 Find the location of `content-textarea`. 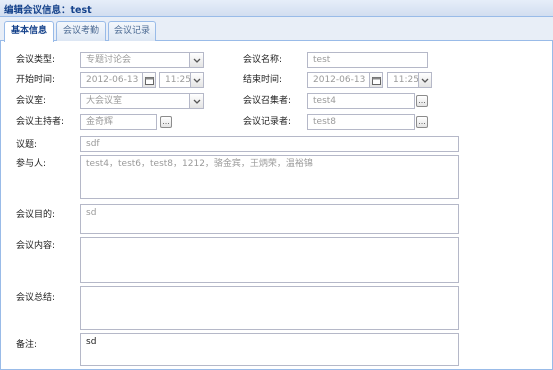

content-textarea is located at coordinates (269, 260).